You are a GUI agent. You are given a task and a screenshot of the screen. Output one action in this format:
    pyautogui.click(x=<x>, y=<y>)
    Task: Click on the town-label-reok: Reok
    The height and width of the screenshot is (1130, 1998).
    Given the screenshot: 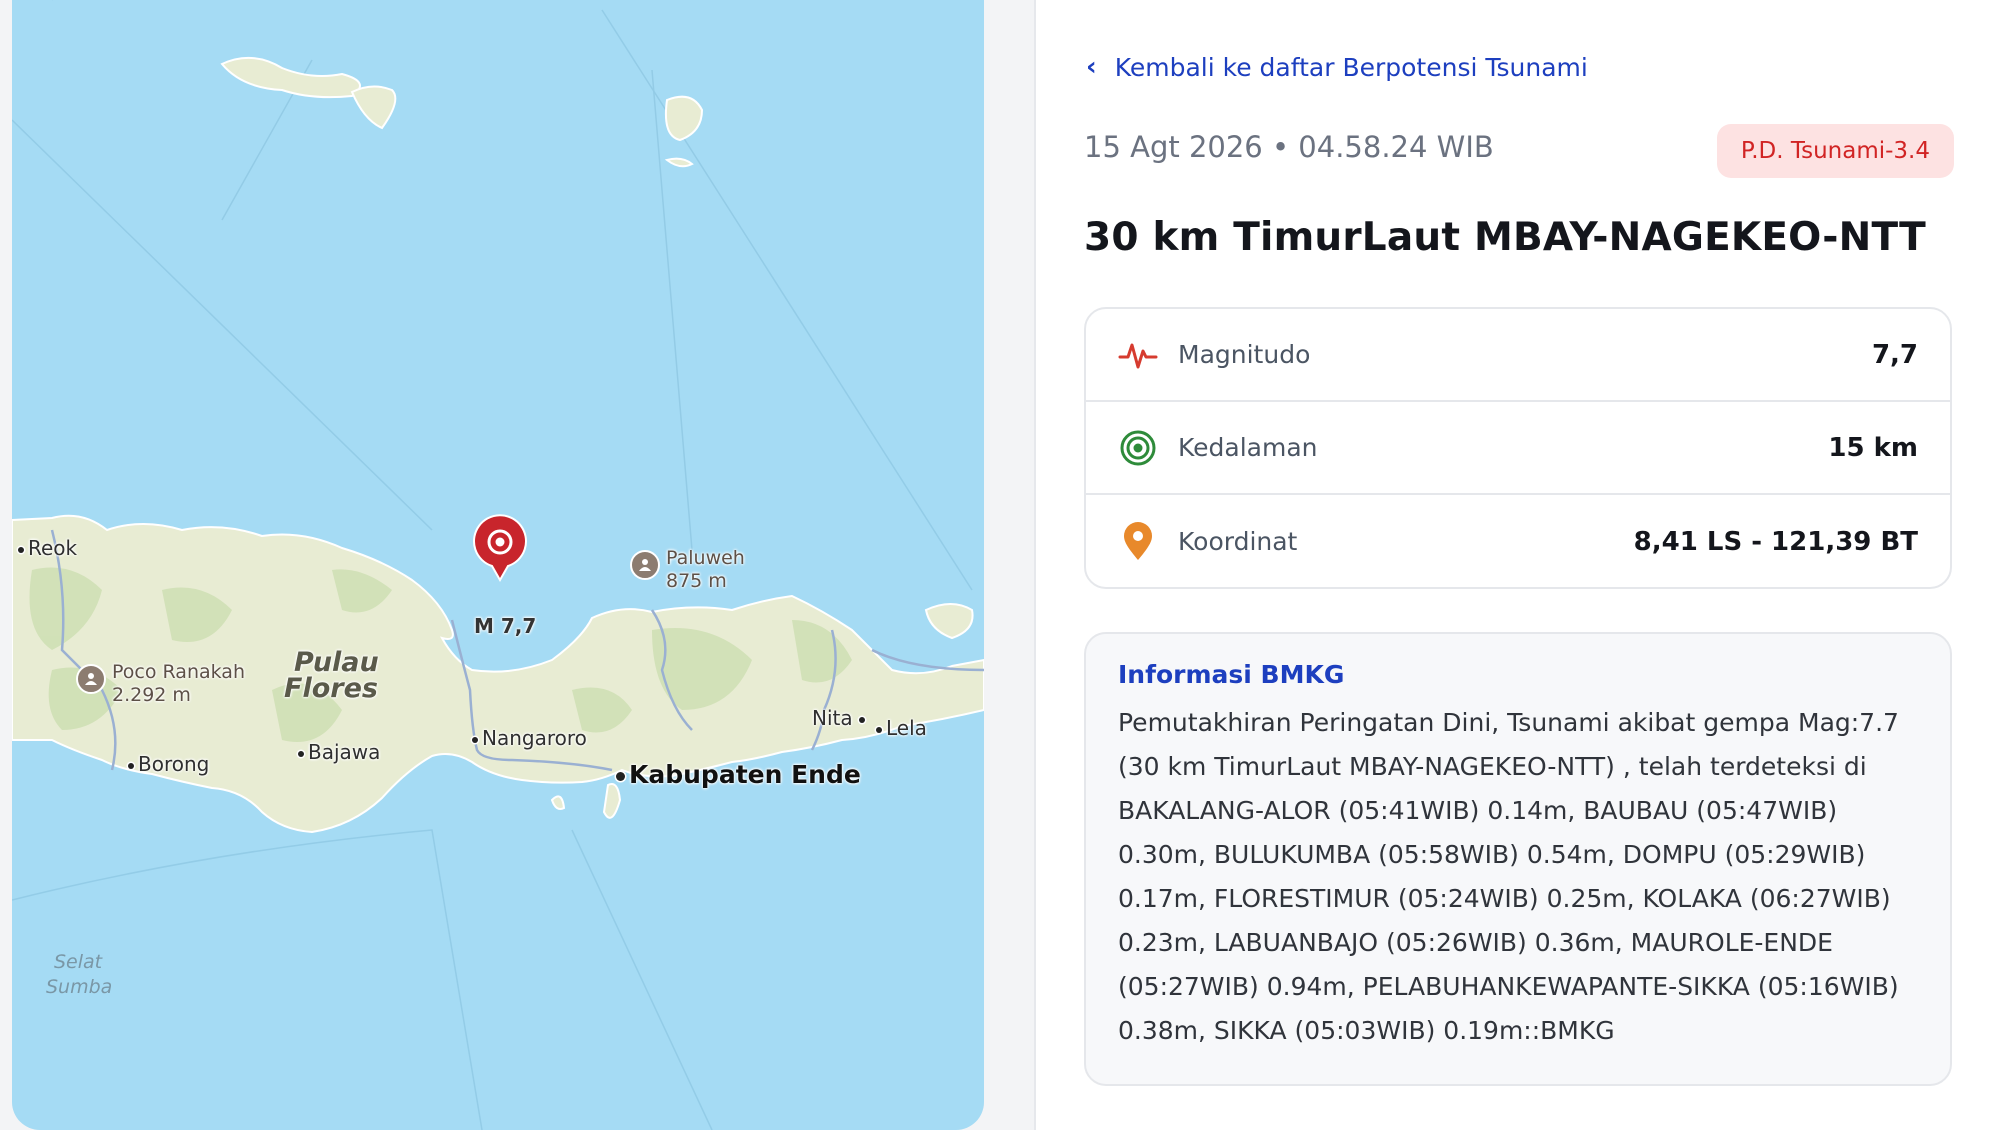 What is the action you would take?
    pyautogui.click(x=47, y=548)
    